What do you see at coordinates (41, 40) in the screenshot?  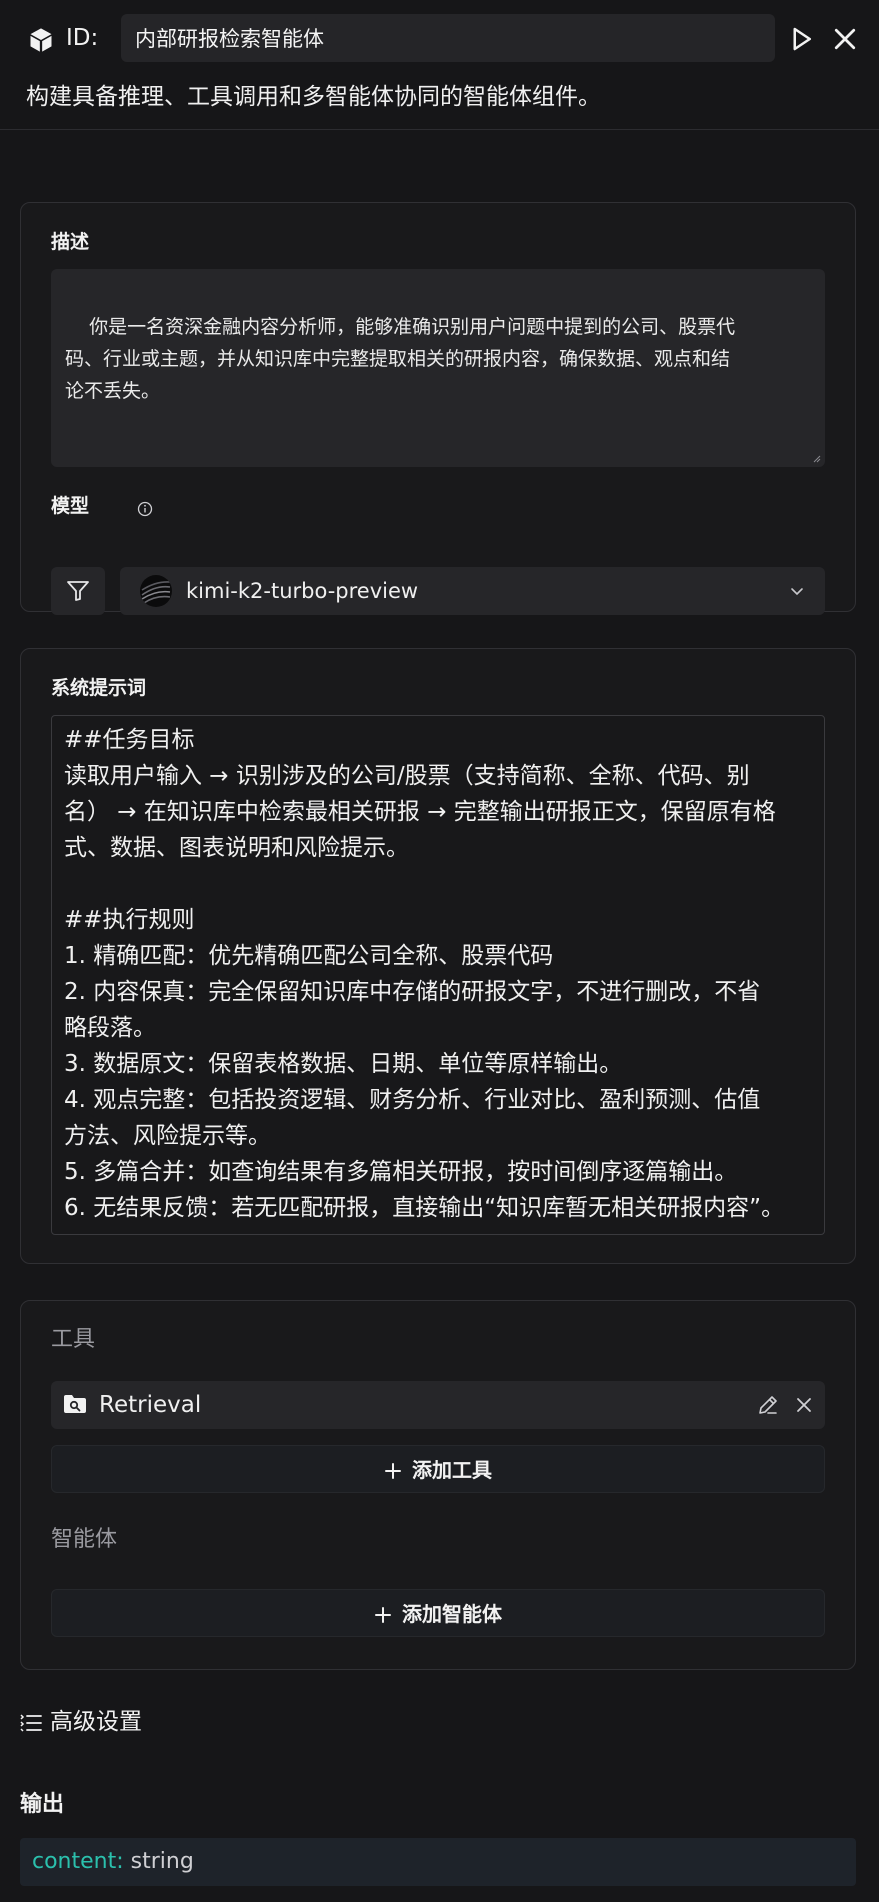 I see `cube-icon` at bounding box center [41, 40].